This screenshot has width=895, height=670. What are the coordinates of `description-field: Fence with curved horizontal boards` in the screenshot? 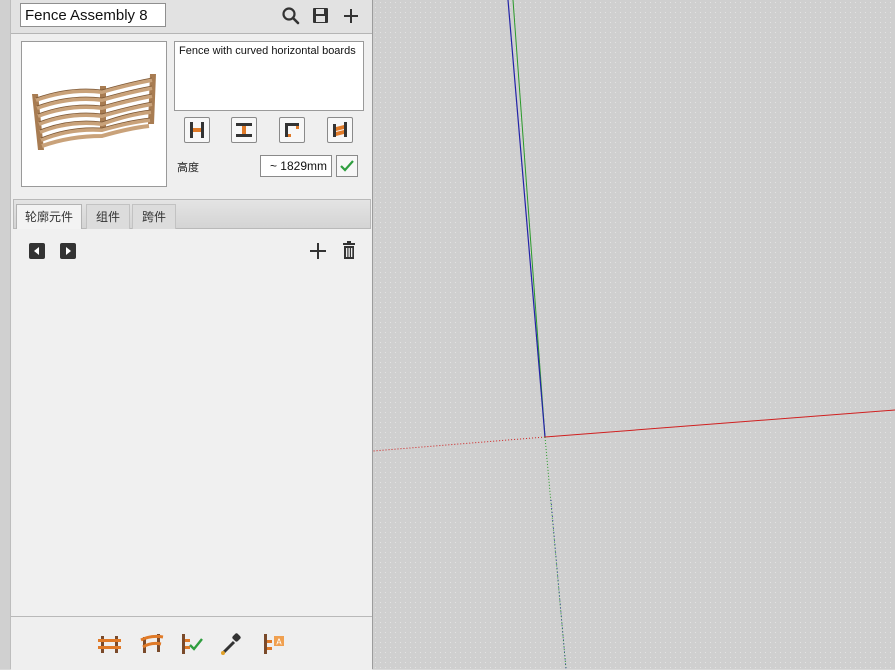 It's located at (269, 76).